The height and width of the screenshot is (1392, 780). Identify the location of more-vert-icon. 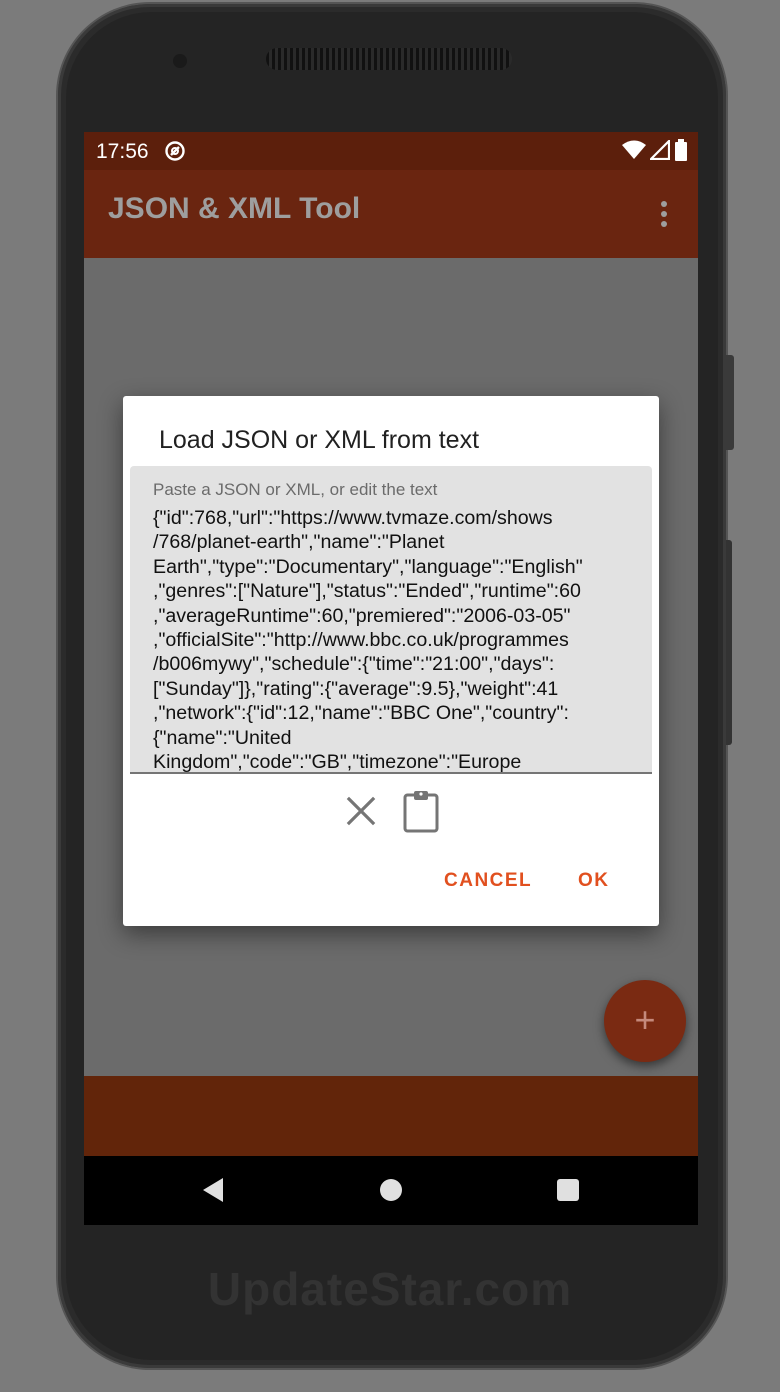
(664, 214).